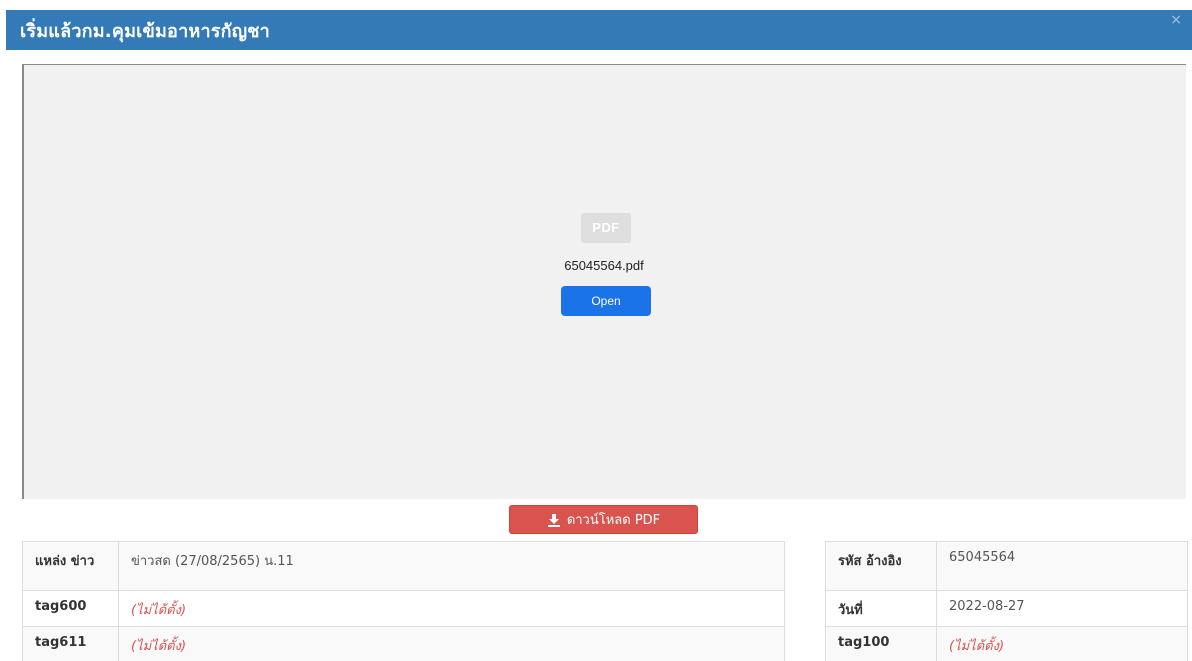 This screenshot has height=661, width=1192. Describe the element at coordinates (604, 265) in the screenshot. I see `pdf-file-name: 65045564.pdf` at that location.